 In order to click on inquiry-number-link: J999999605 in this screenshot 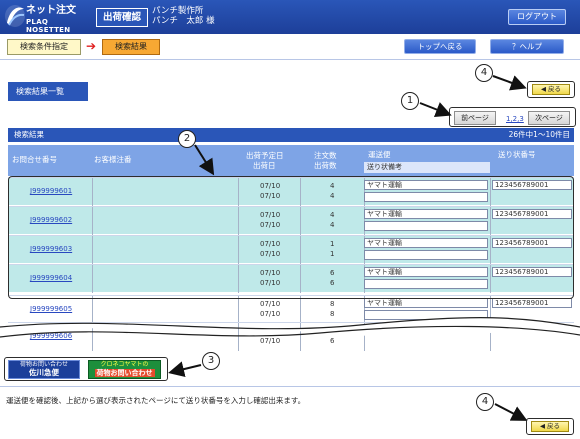, I will do `click(51, 309)`.